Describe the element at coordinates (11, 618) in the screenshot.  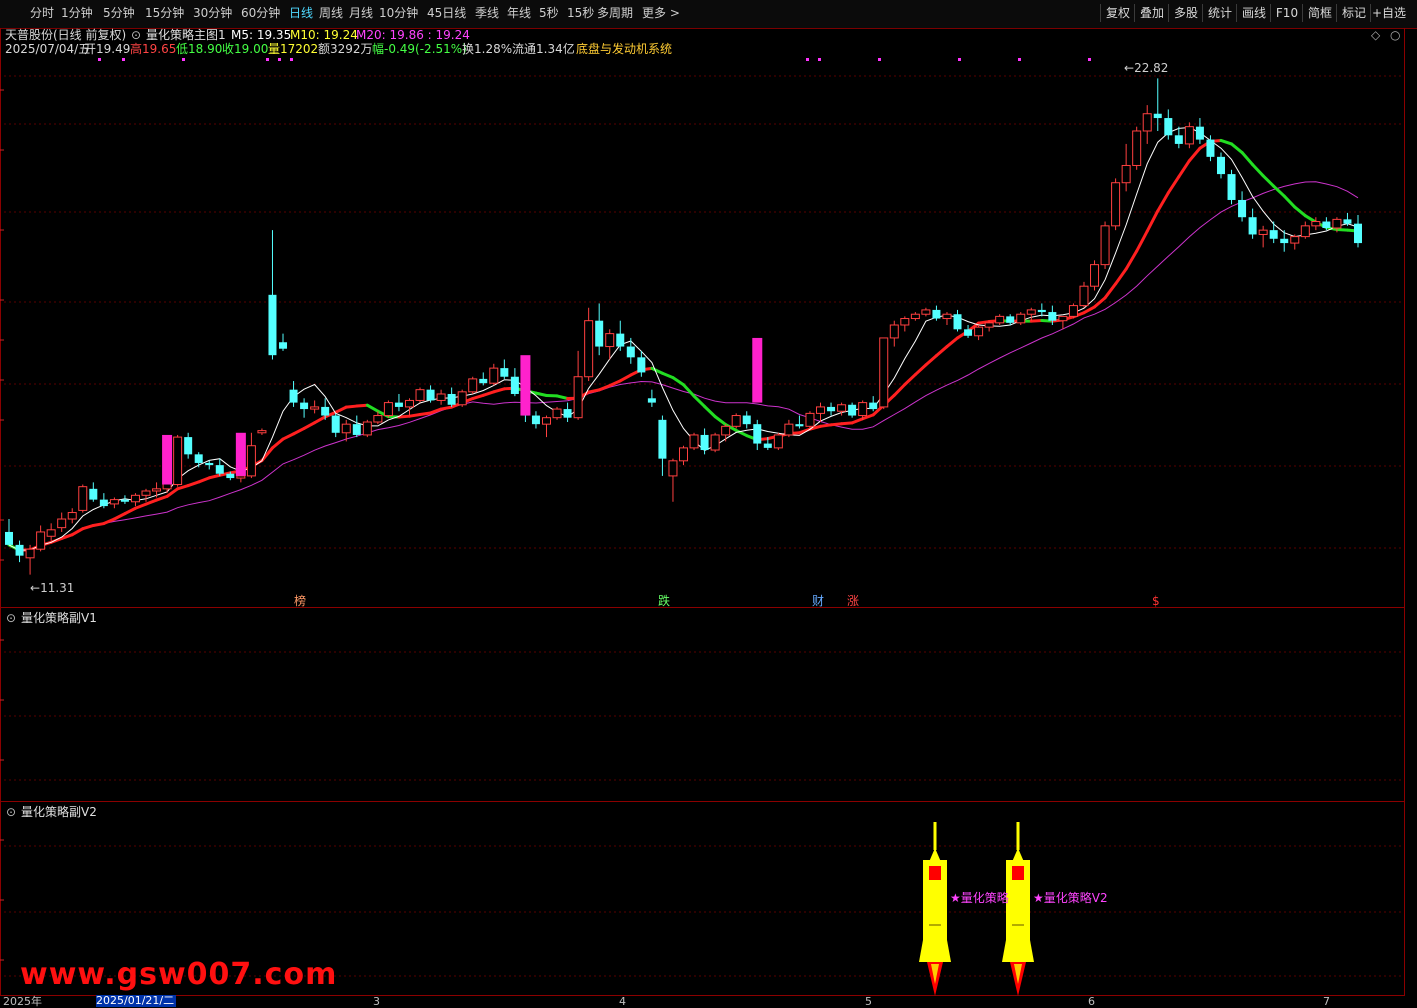
I see `v1-toggle-icon: ⊙` at that location.